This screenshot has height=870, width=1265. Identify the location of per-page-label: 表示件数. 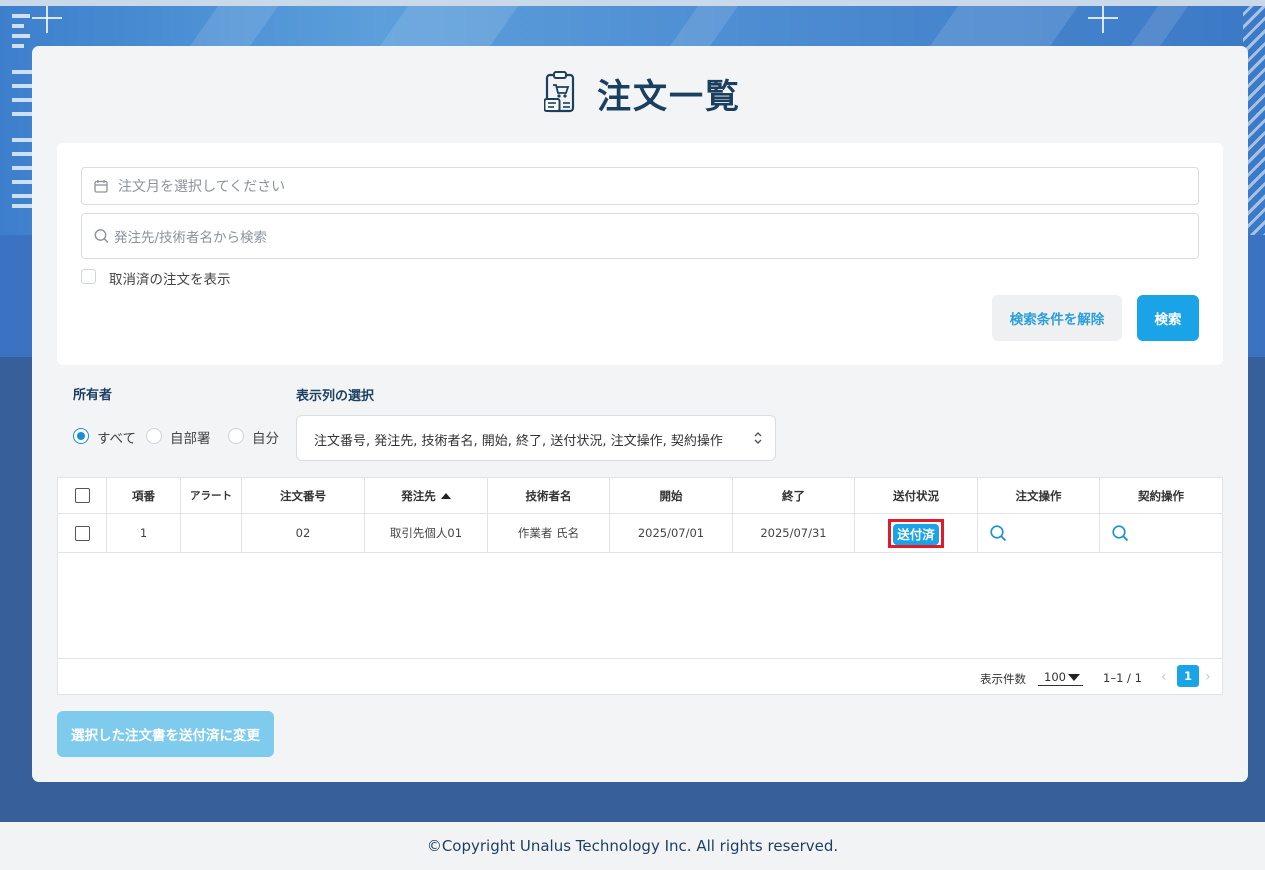
(1003, 679).